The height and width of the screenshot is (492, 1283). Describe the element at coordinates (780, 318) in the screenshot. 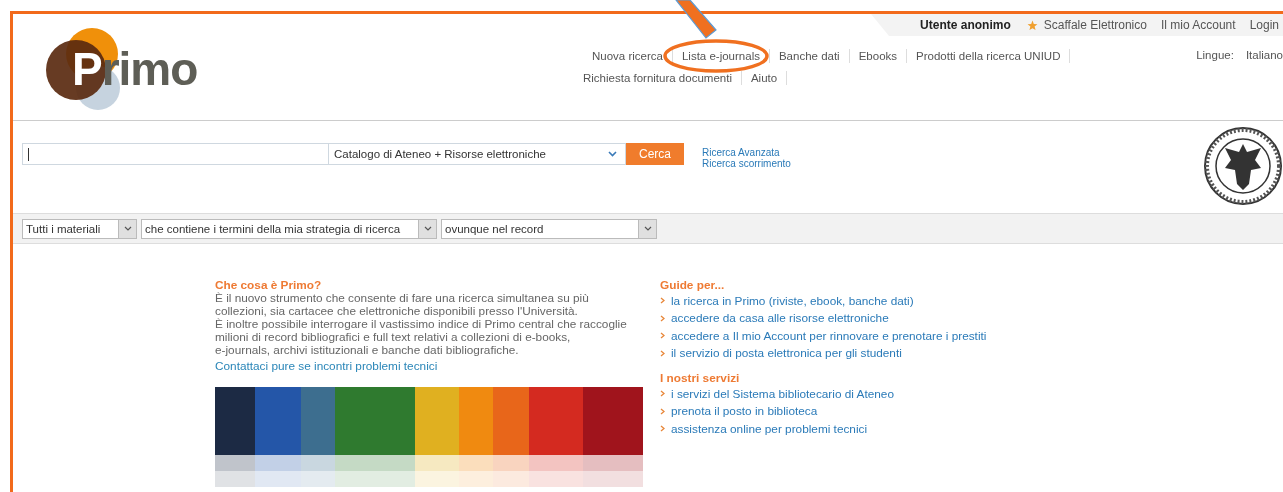

I see `guide-link: accedere da casa alle risorse elettroniche` at that location.